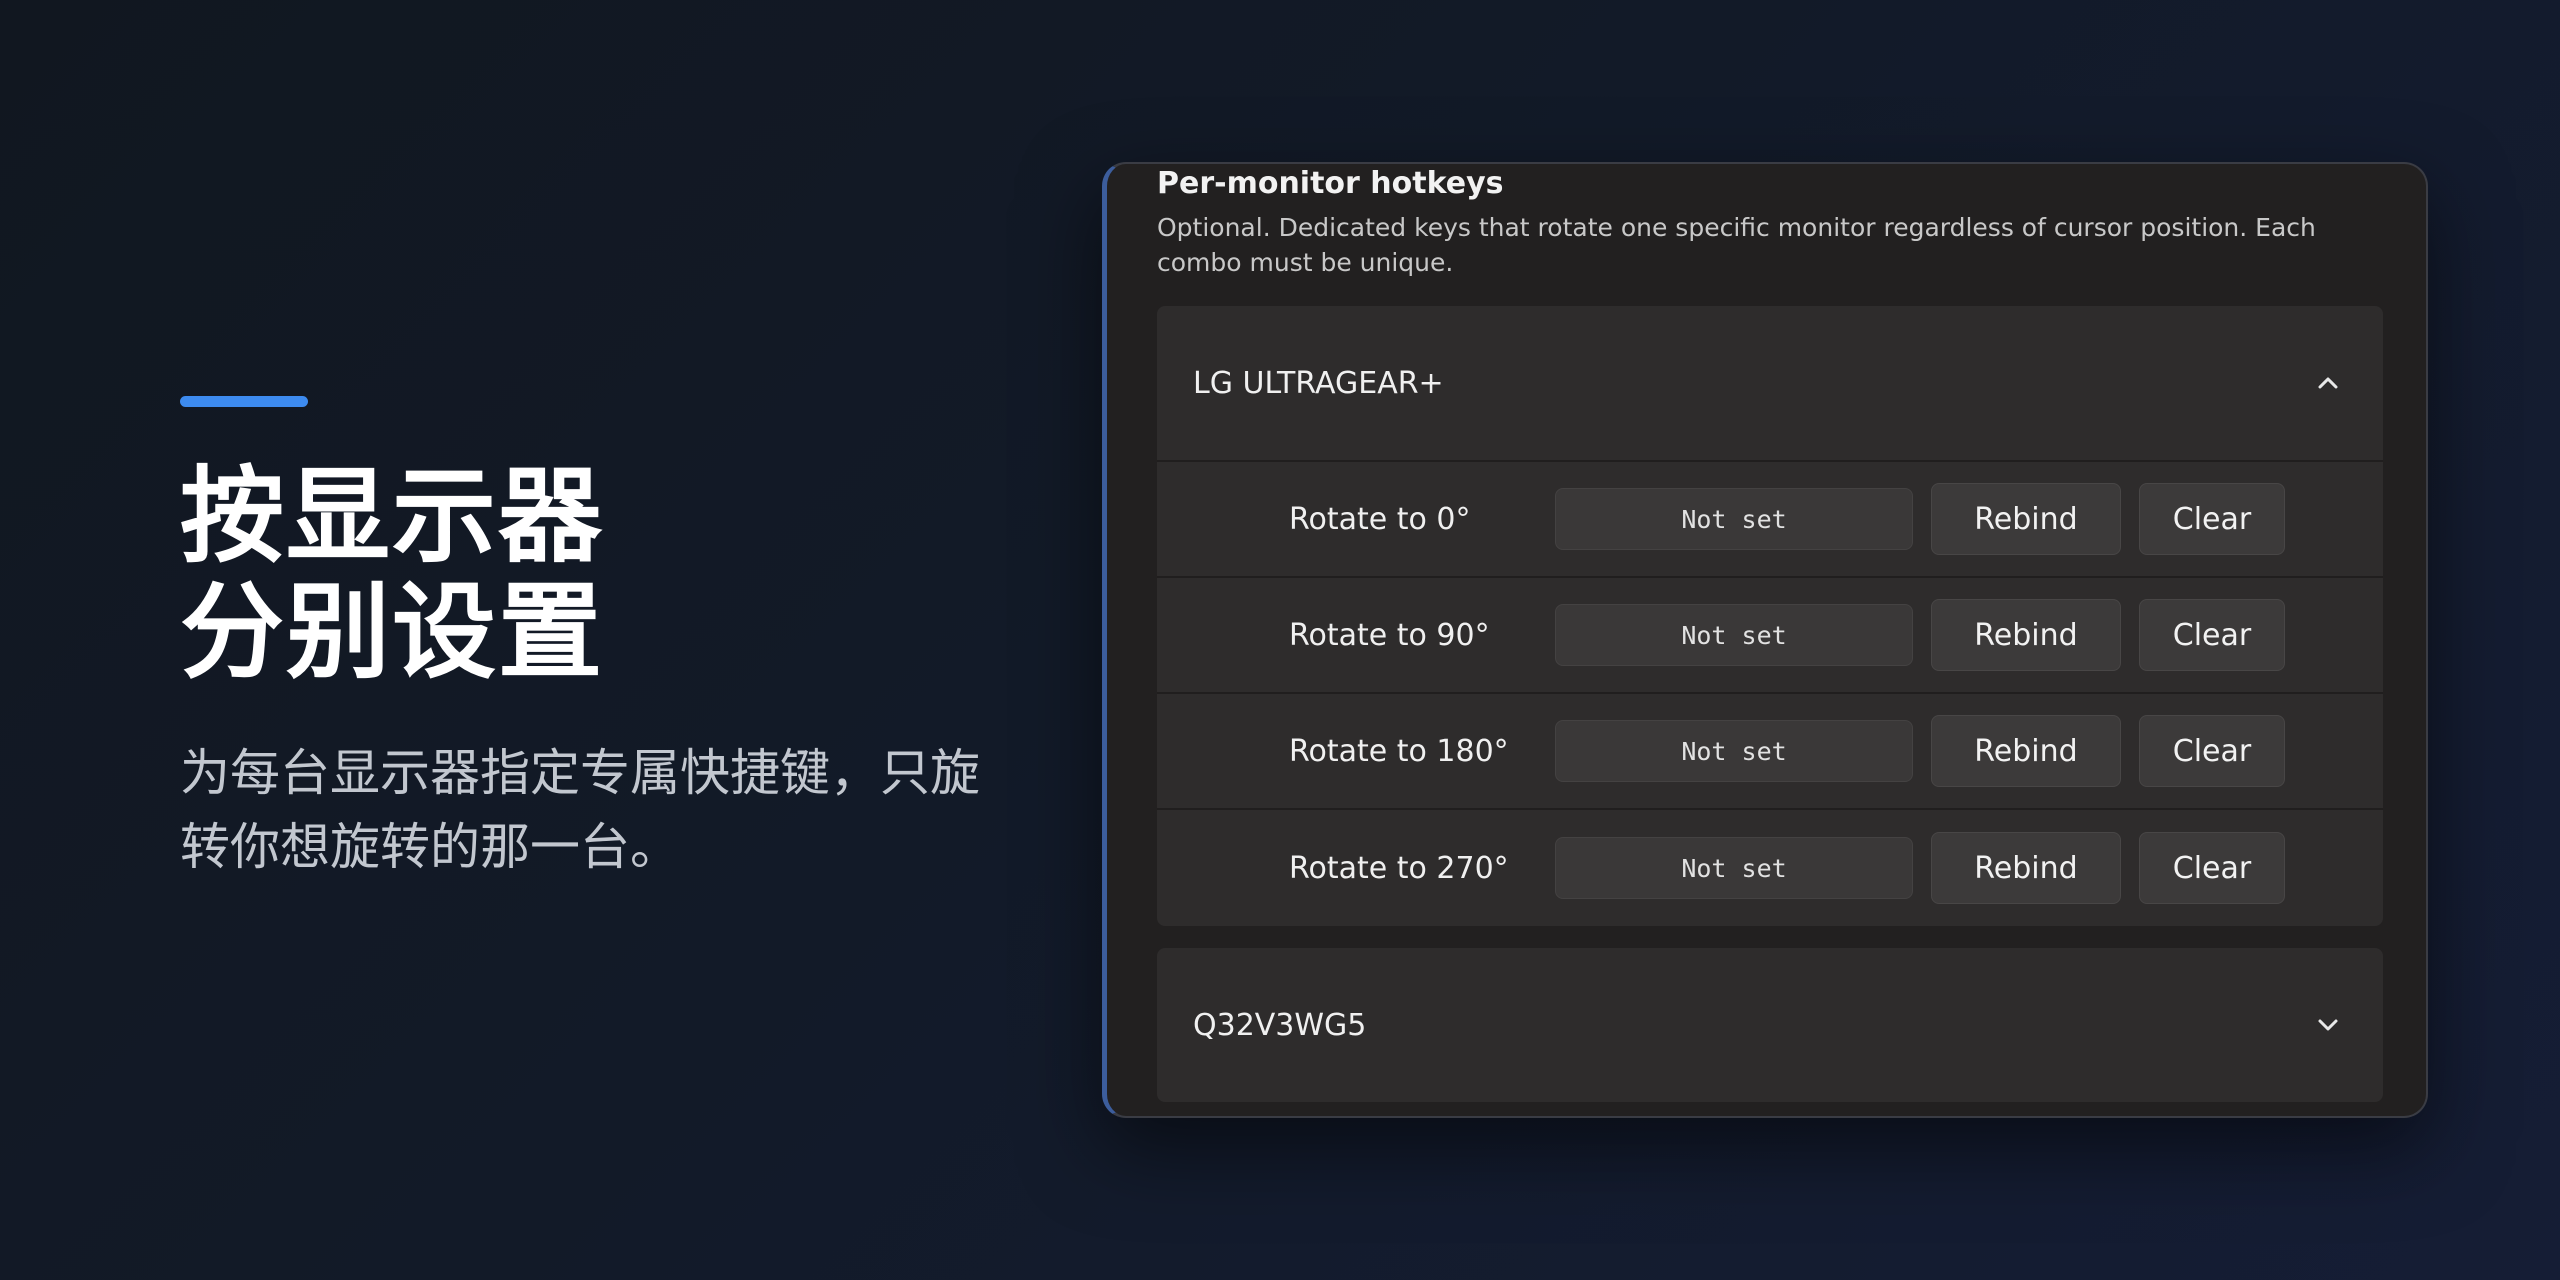 The width and height of the screenshot is (2560, 1280). What do you see at coordinates (1399, 868) in the screenshot?
I see `rotate-label: Rotate to 270°` at bounding box center [1399, 868].